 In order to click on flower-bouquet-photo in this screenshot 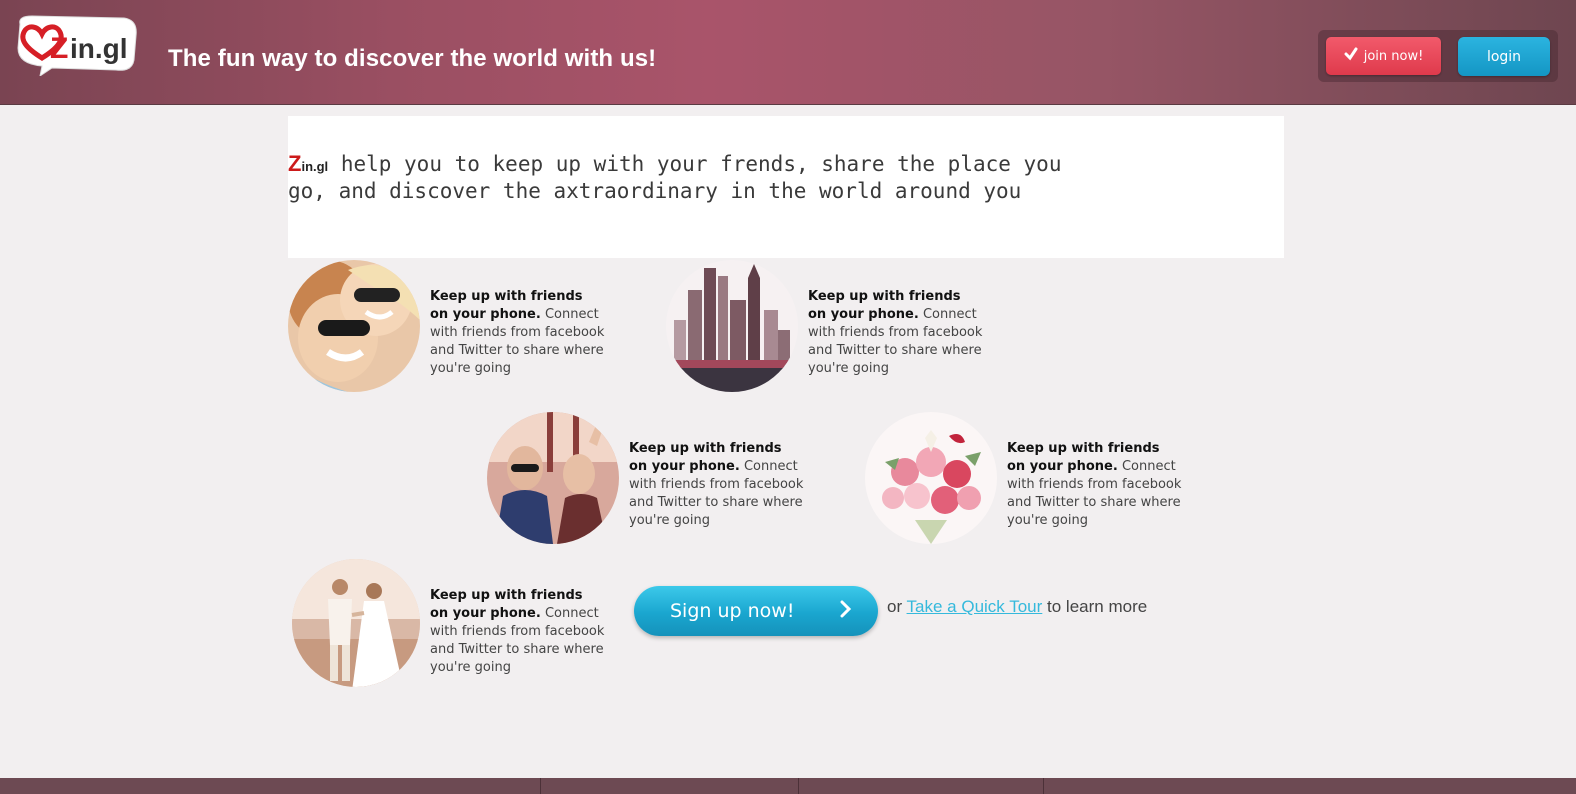, I will do `click(931, 478)`.